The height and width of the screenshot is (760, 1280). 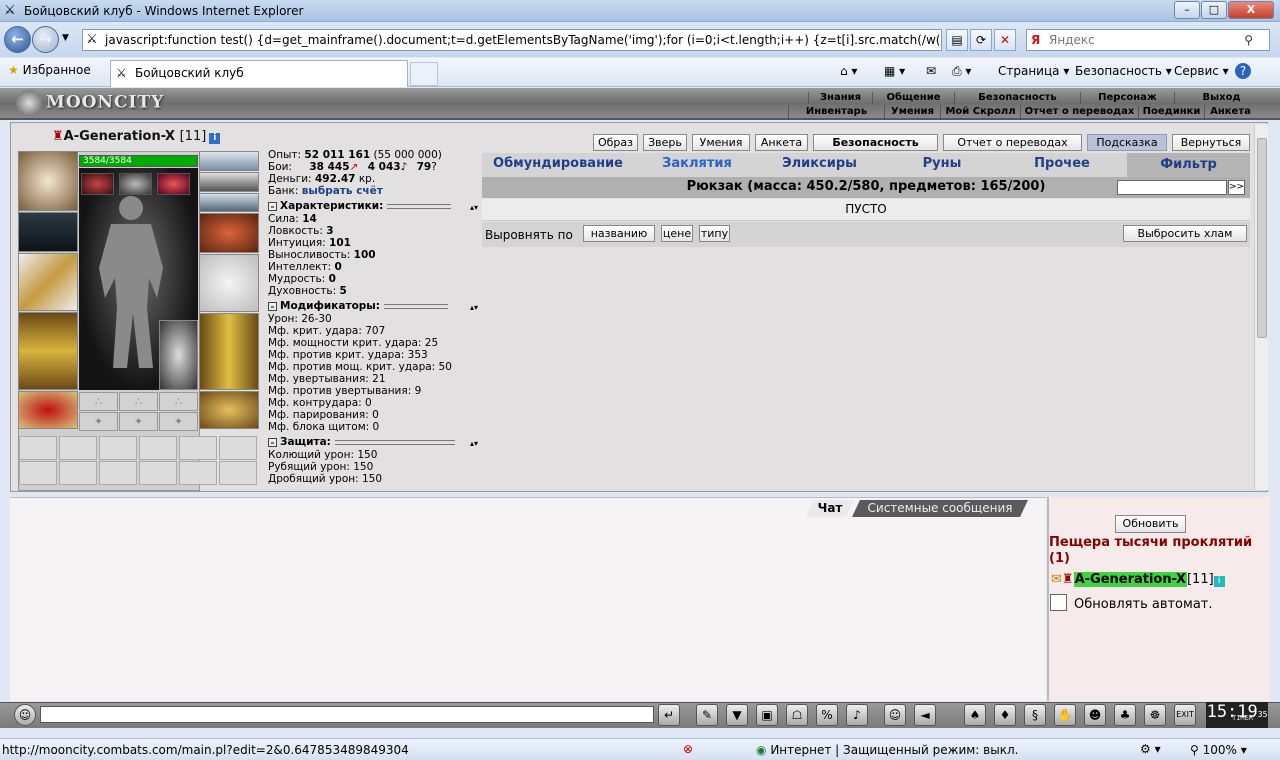 I want to click on tab-equipment: Обмундирование, so click(x=558, y=163).